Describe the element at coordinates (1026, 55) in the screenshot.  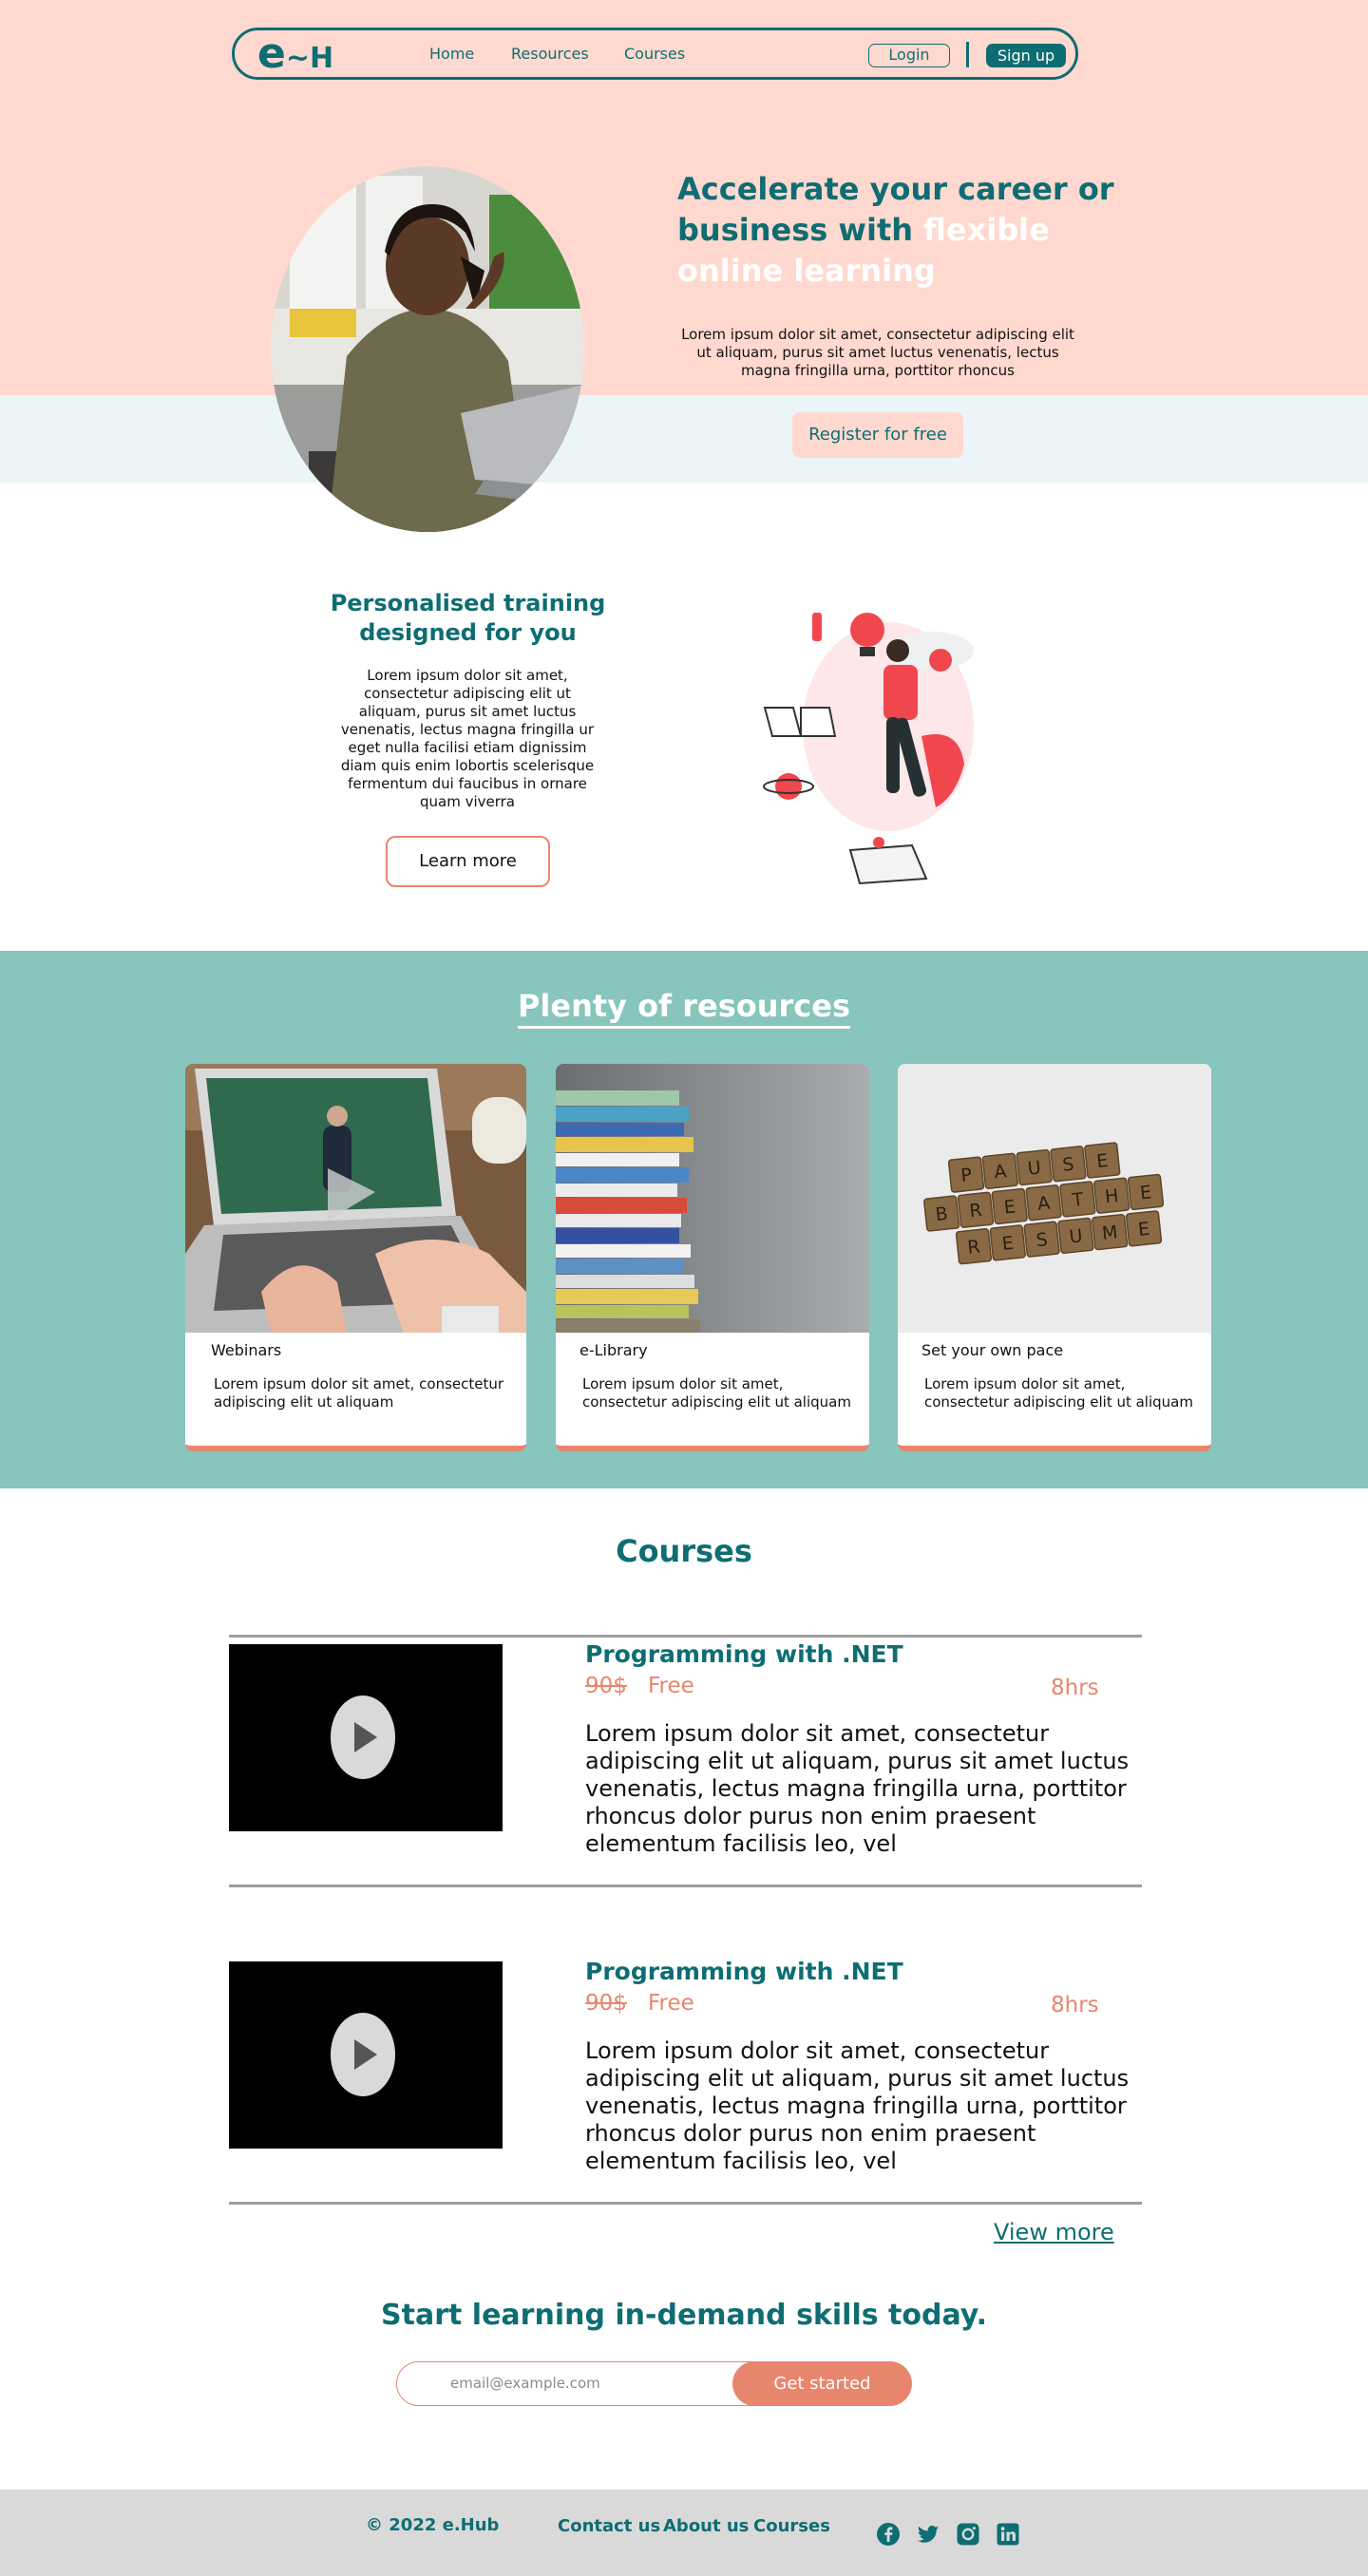
I see `signup-button: Sign up` at that location.